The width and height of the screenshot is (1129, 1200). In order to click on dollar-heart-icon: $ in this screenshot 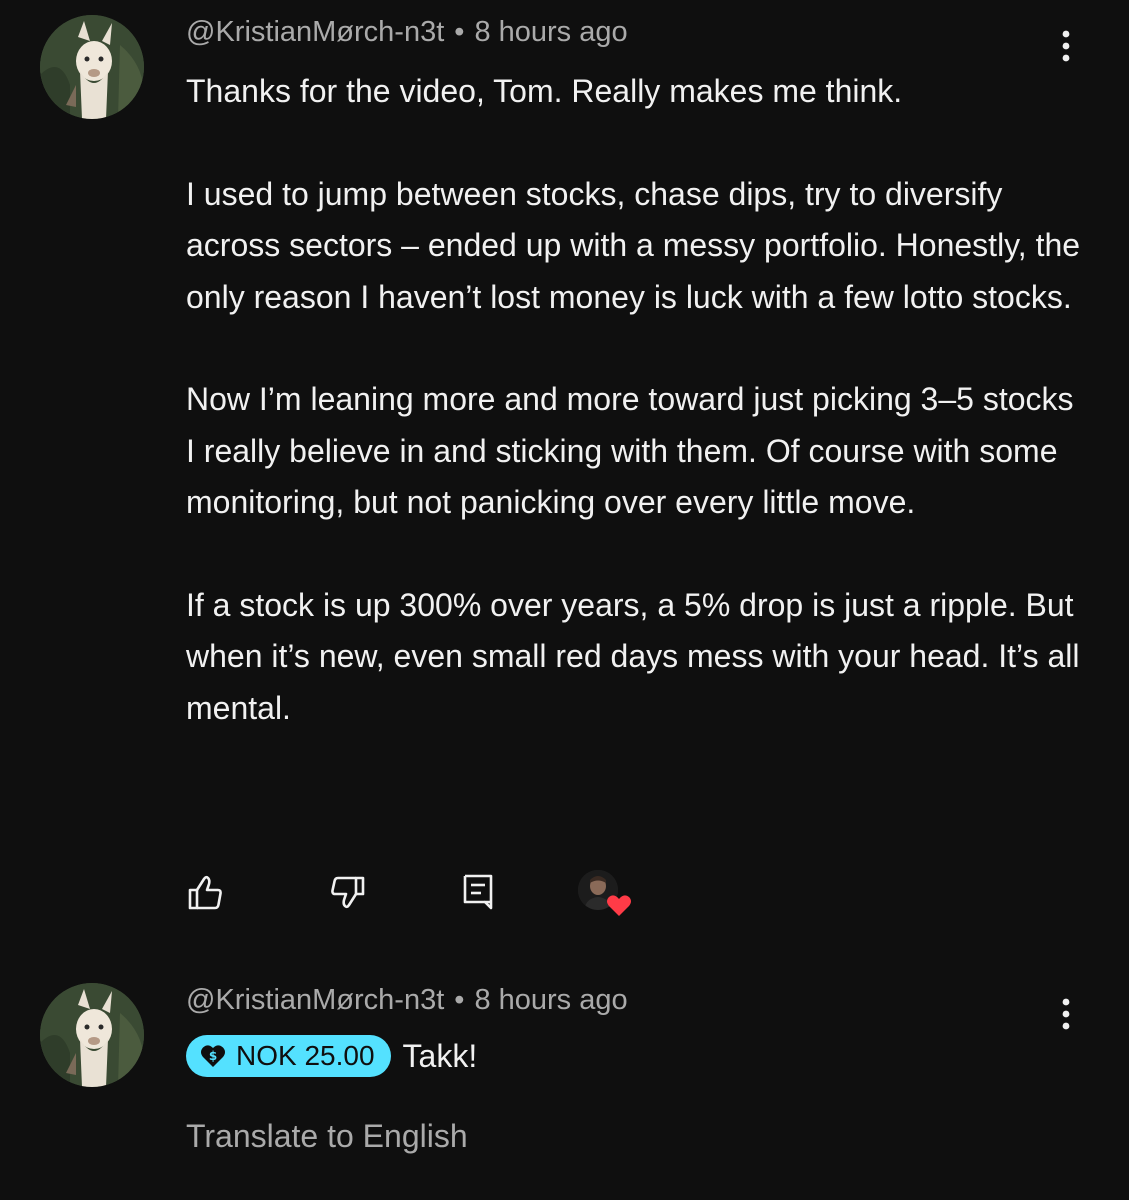, I will do `click(213, 1056)`.